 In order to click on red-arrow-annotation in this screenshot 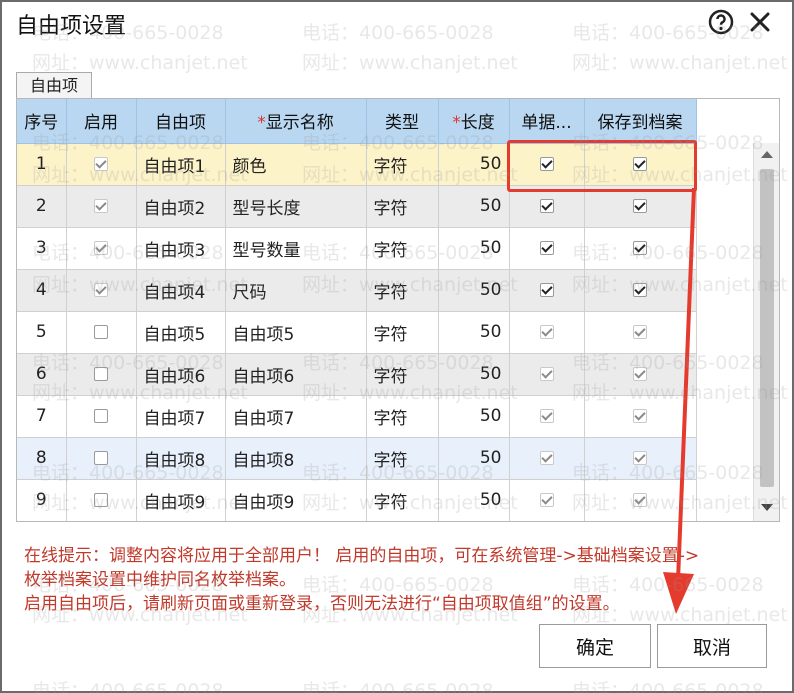, I will do `click(679, 400)`.